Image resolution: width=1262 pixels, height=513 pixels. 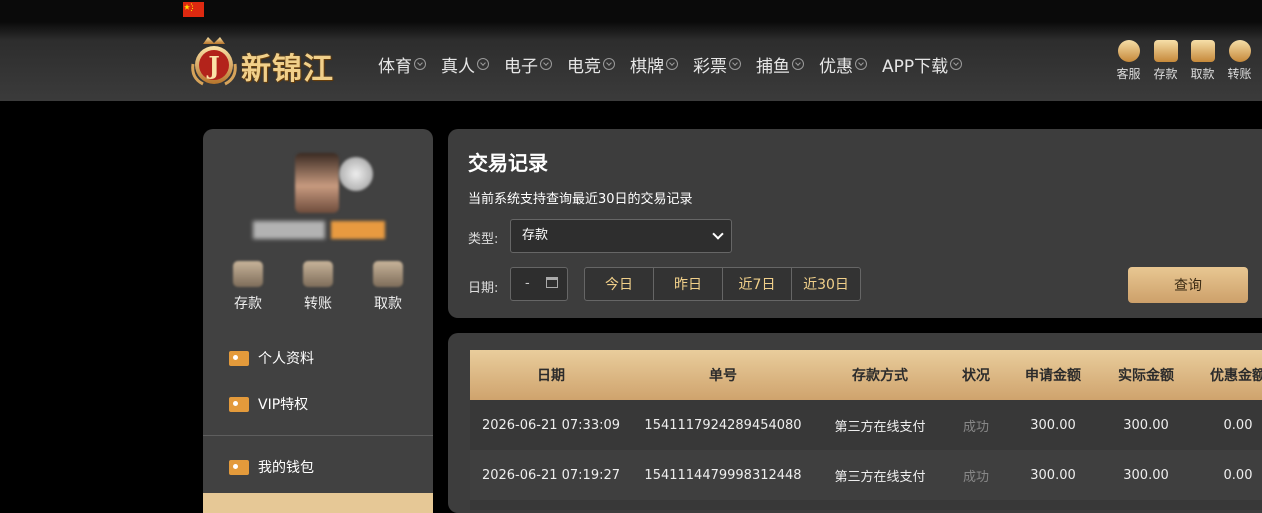 I want to click on nav-item-sports: 体育, so click(x=402, y=64).